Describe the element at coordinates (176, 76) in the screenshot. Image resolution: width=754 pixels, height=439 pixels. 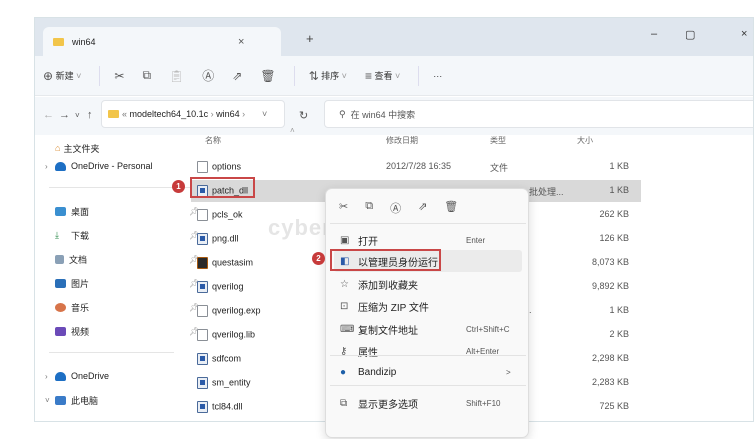
I see `paste-button: 📋︎` at that location.